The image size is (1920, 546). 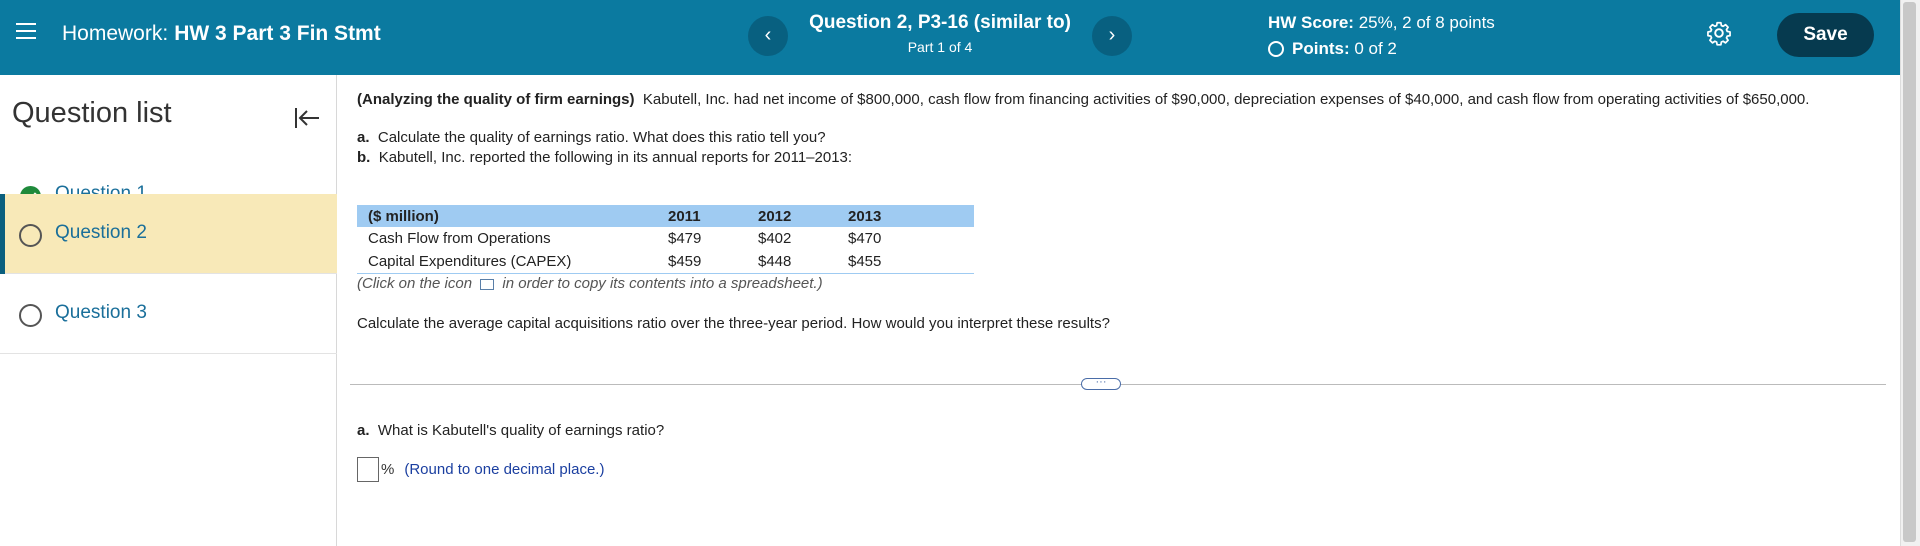 What do you see at coordinates (792, 262) in the screenshot?
I see `table-cell: $448` at bounding box center [792, 262].